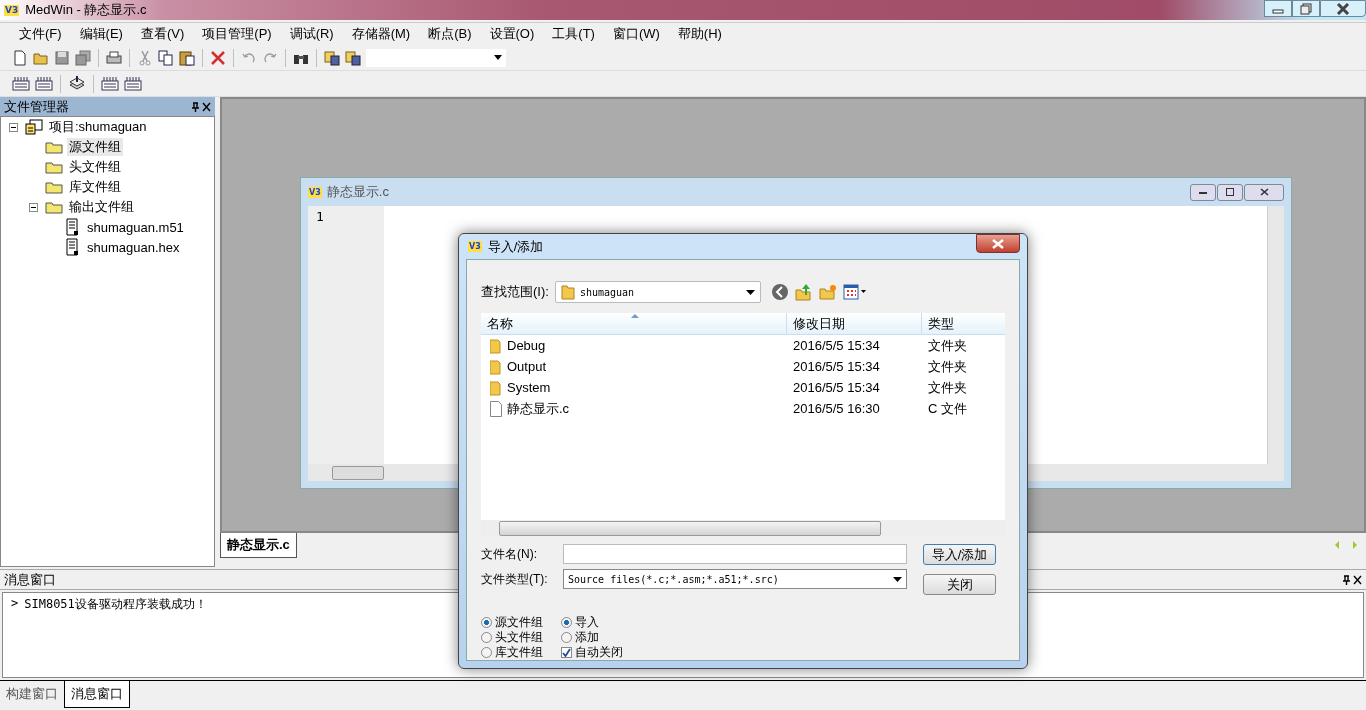  Describe the element at coordinates (699, 34) in the screenshot. I see `menu-item: 帮助(H)` at that location.